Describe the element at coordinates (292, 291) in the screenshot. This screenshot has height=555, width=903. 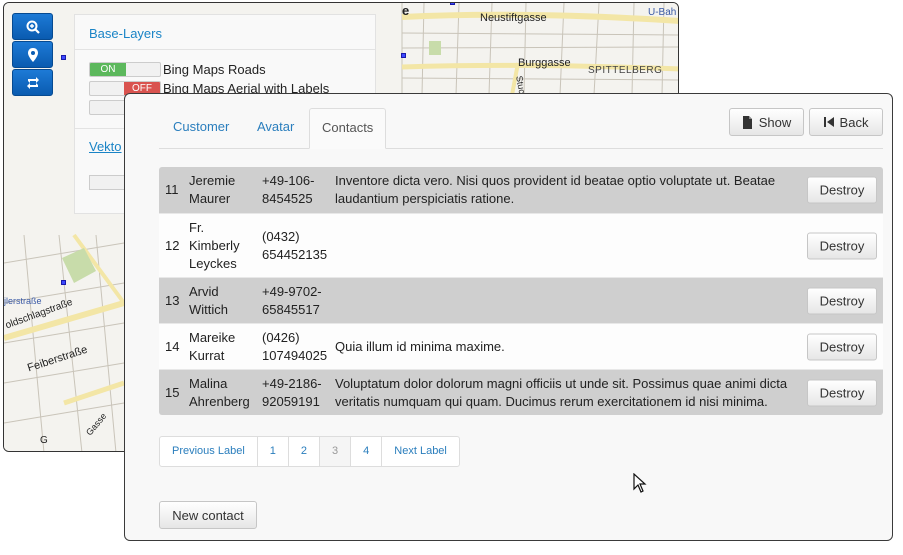
I see `phone-line: +49-9702-` at that location.